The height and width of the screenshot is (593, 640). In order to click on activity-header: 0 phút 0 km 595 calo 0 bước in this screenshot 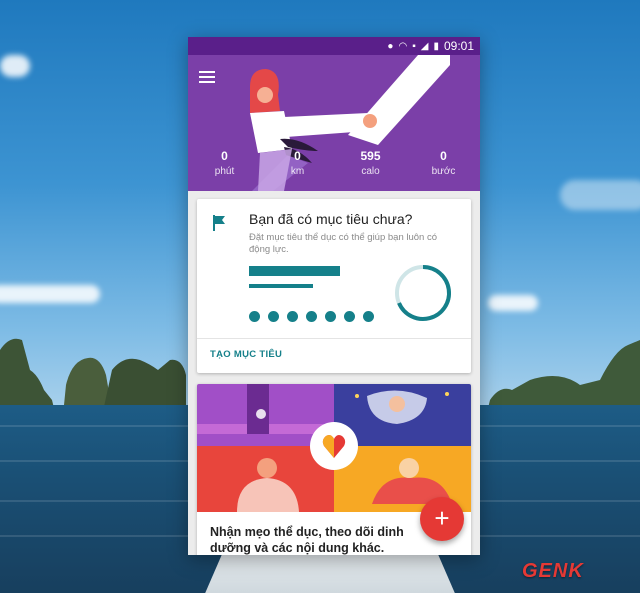, I will do `click(334, 123)`.